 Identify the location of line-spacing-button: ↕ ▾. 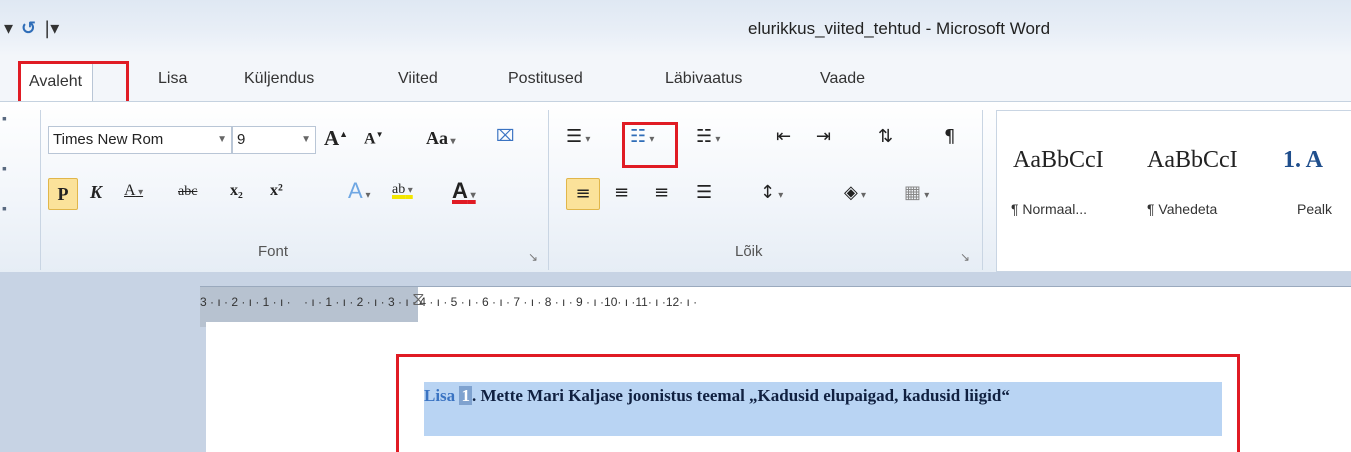
(771, 192).